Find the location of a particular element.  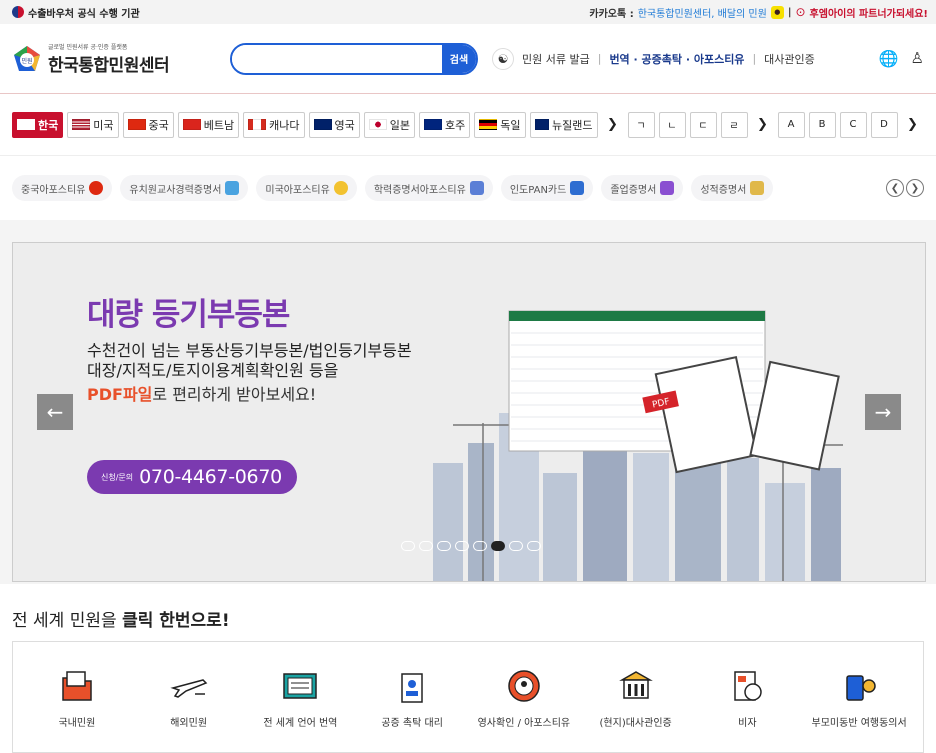

visa-icon is located at coordinates (748, 685).